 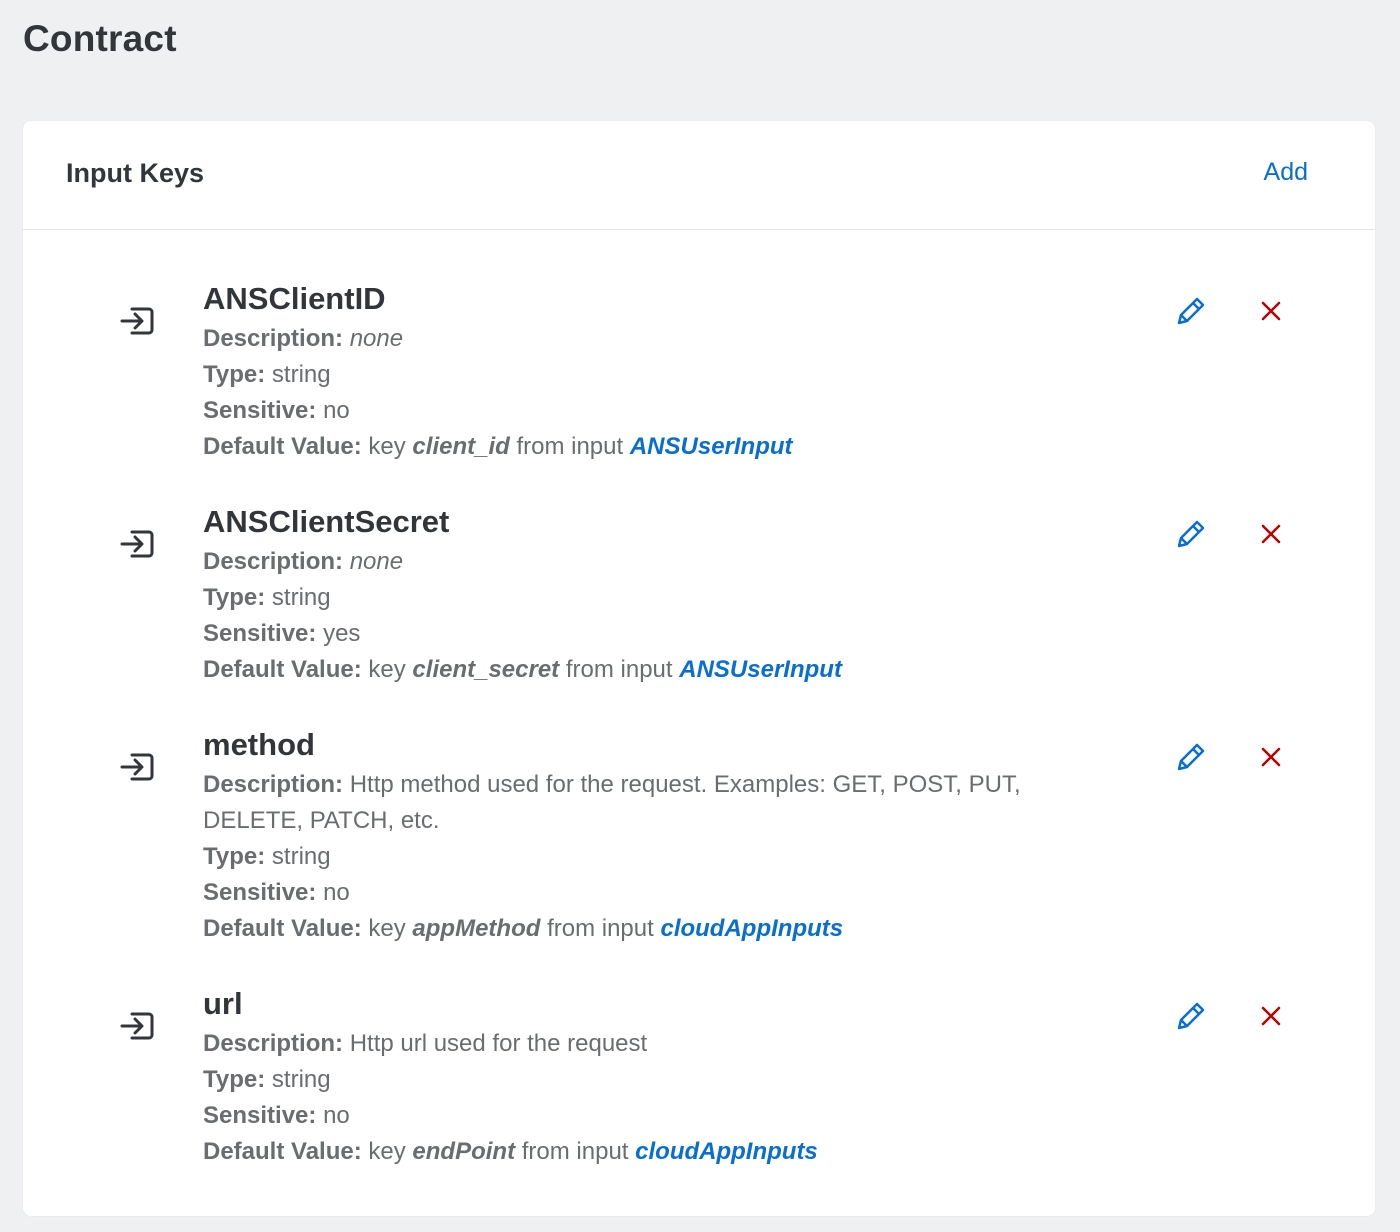 I want to click on page-title: Contract, so click(x=100, y=38).